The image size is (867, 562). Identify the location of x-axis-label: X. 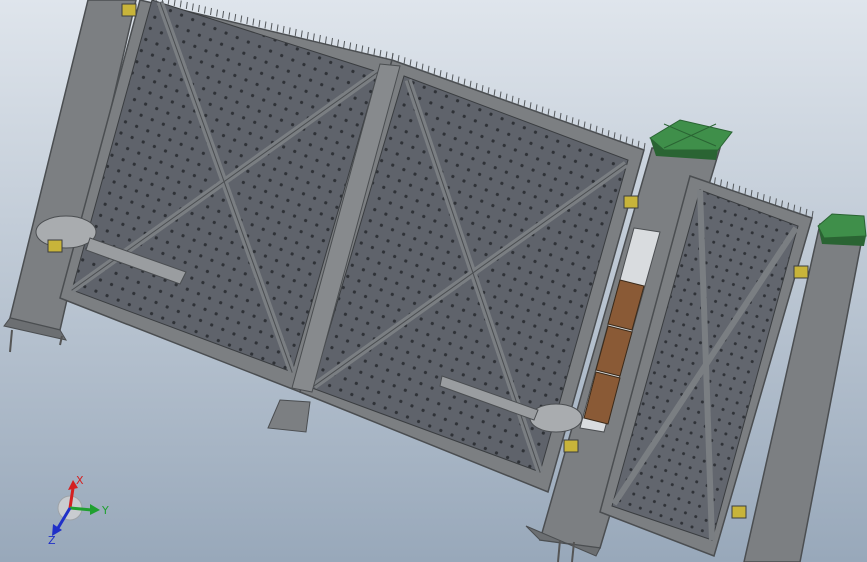
(80, 480).